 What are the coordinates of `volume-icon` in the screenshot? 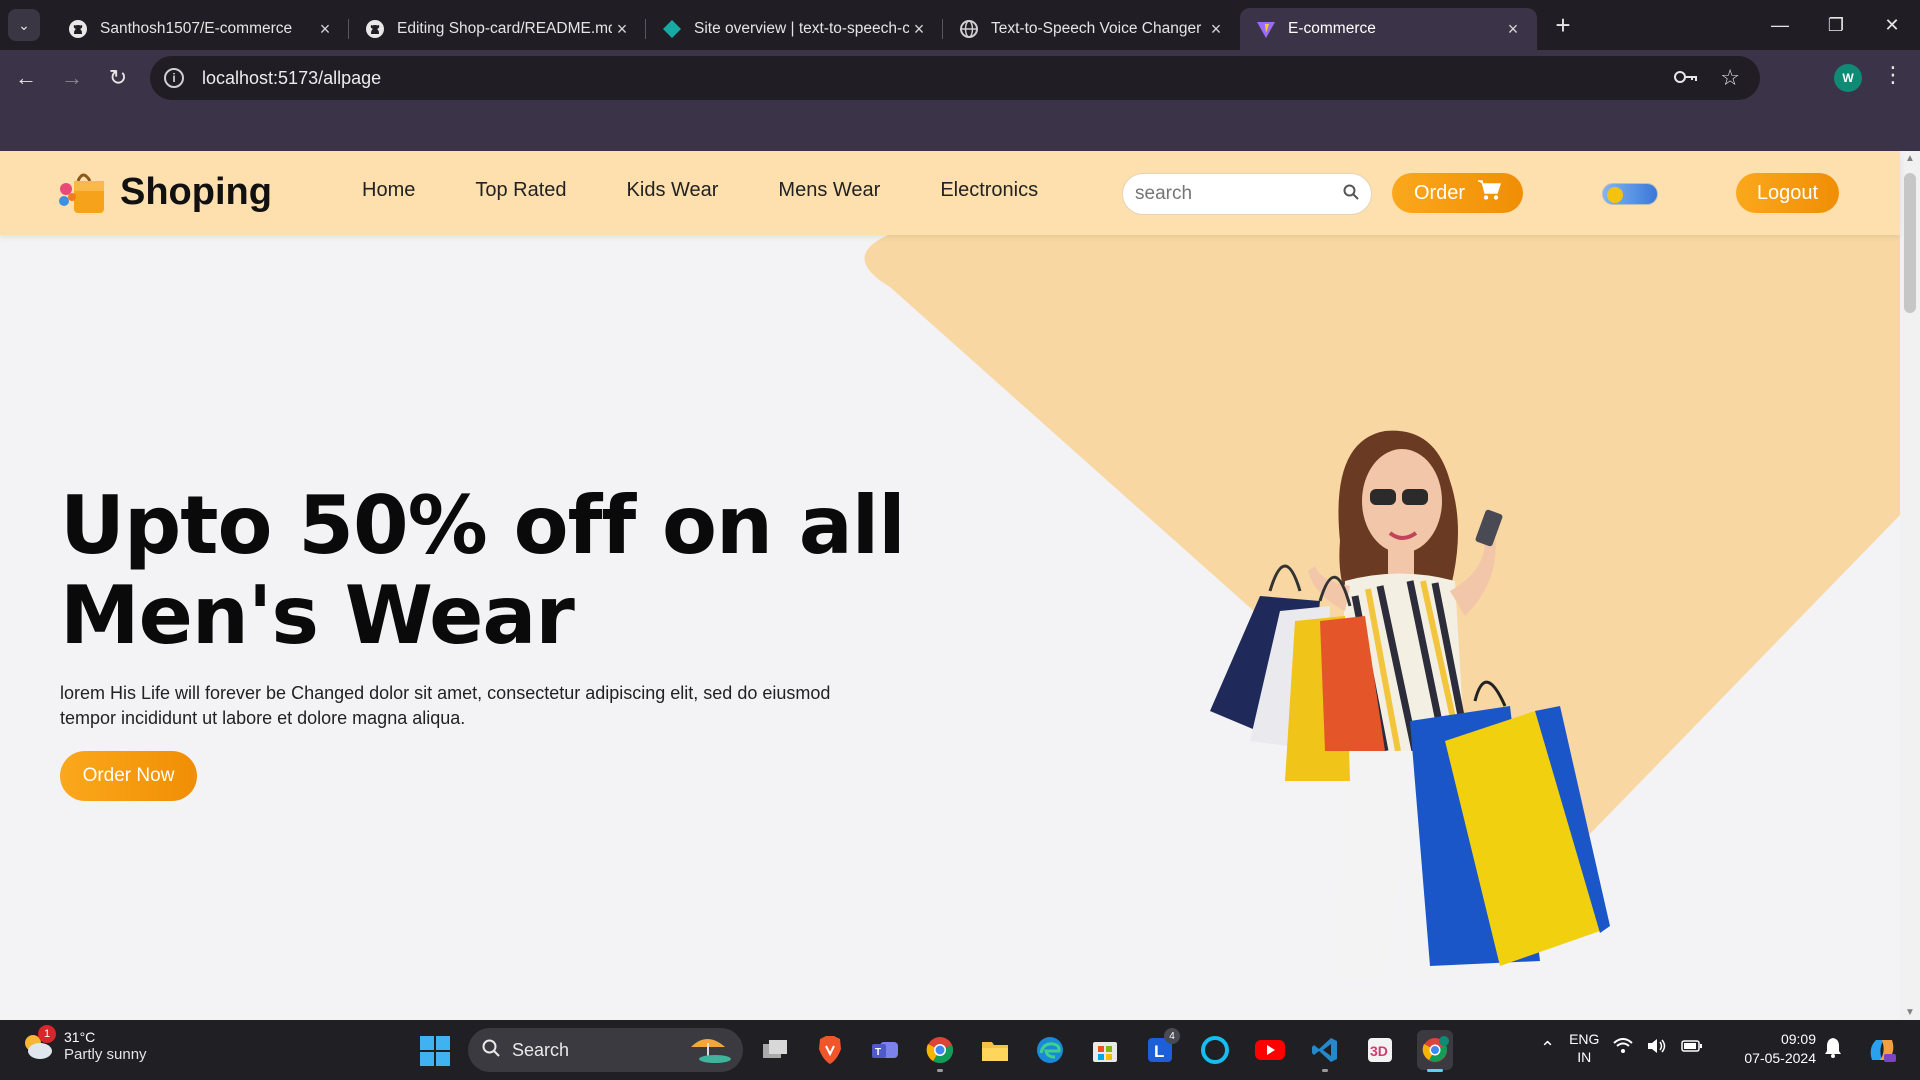 It's located at (1657, 1048).